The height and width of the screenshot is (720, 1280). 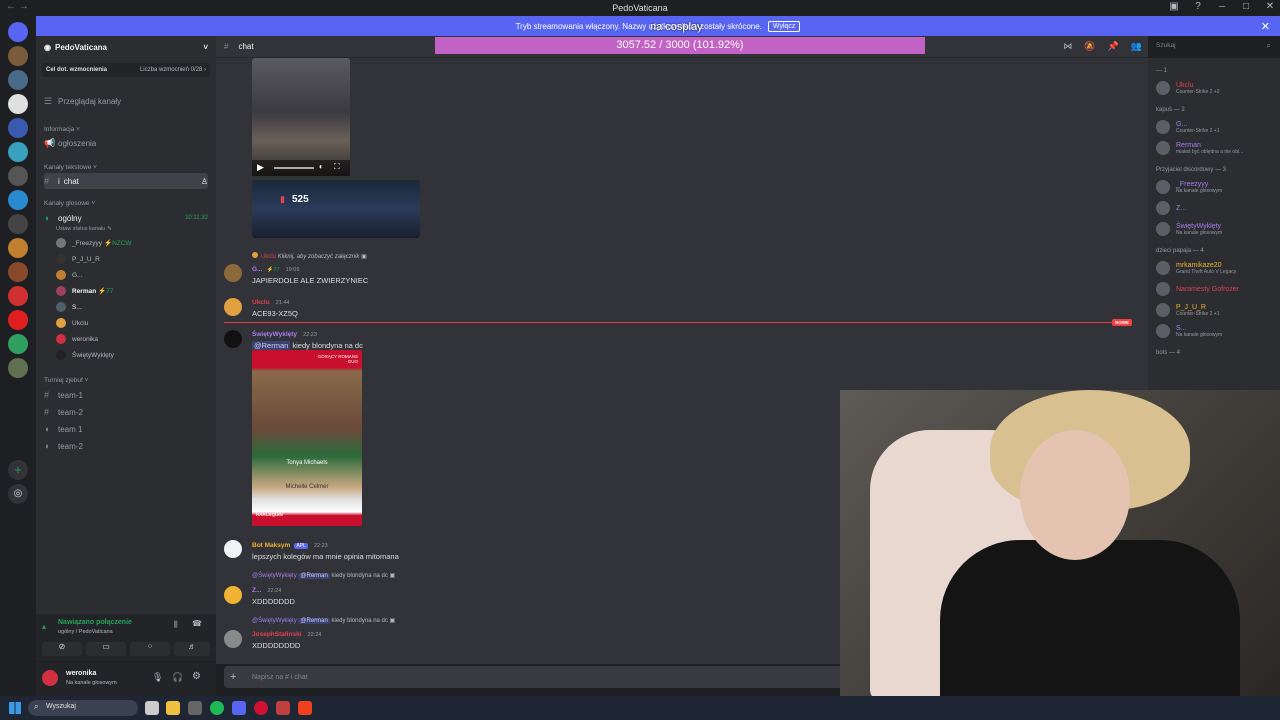 What do you see at coordinates (1213, 47) in the screenshot?
I see `search-input: Szukaj ⌕` at bounding box center [1213, 47].